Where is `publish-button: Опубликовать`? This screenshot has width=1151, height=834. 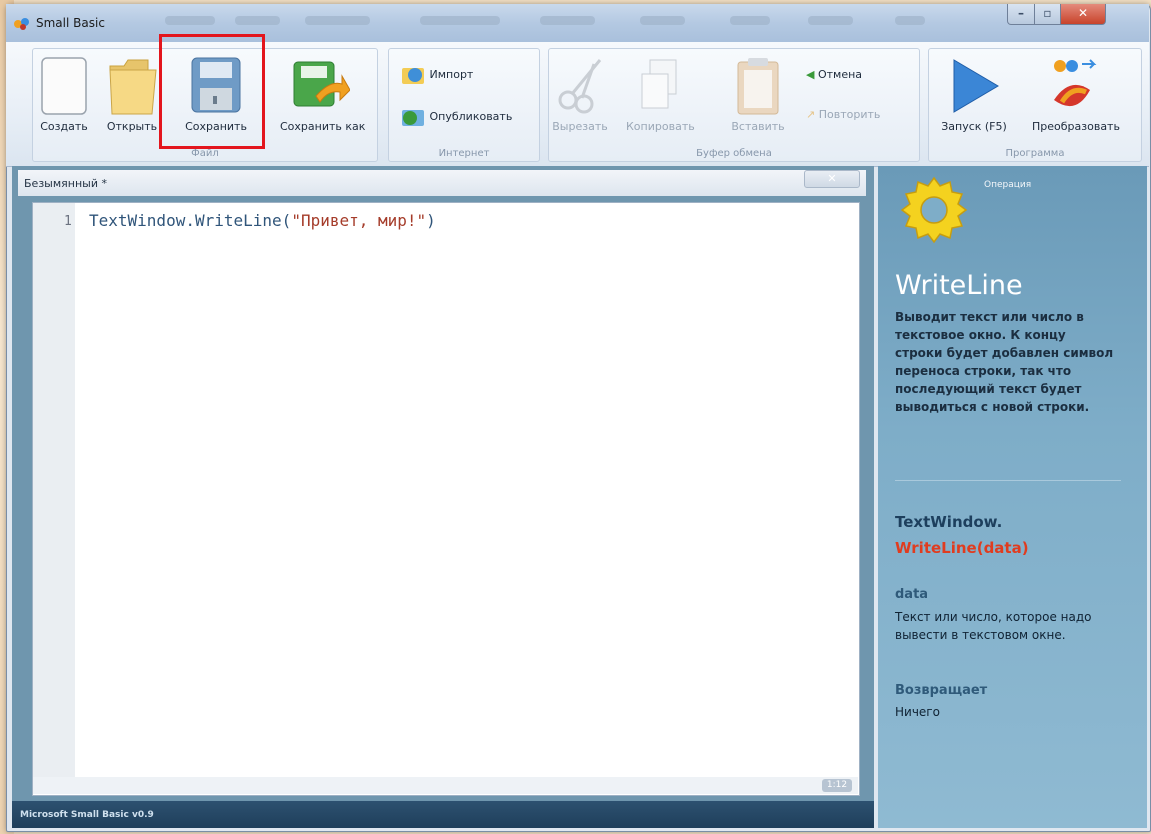 publish-button: Опубликовать is located at coordinates (456, 117).